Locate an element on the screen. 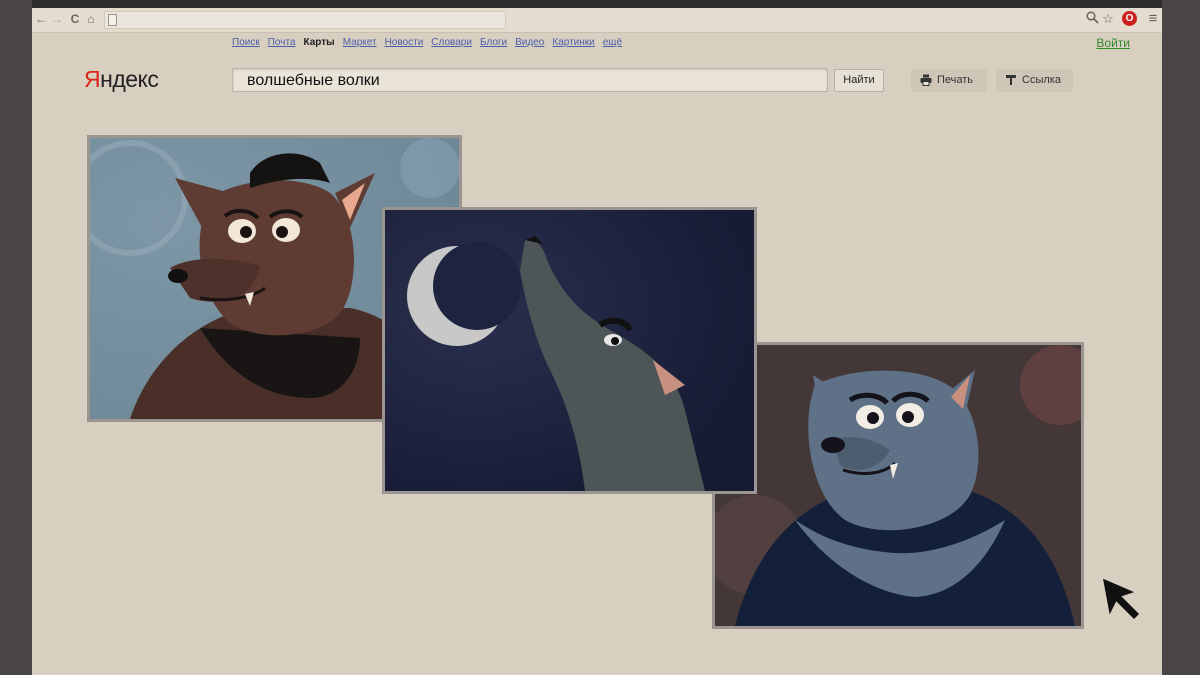 The image size is (1200, 675). back-button: ← is located at coordinates (41, 19).